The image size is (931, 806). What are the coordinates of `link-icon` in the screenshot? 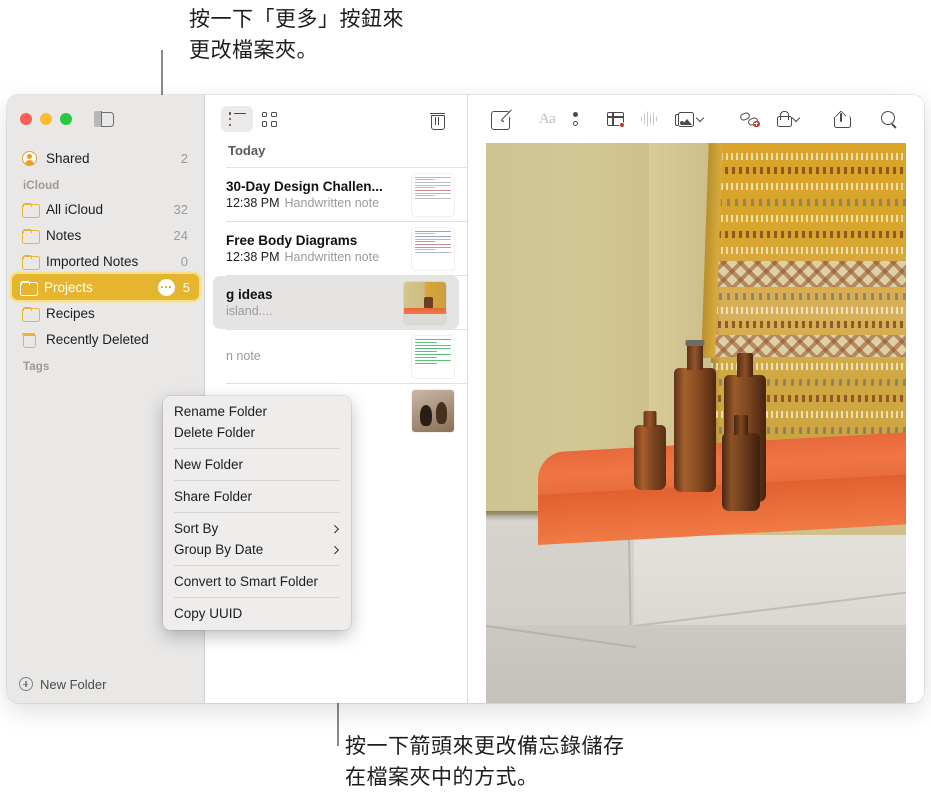 It's located at (749, 119).